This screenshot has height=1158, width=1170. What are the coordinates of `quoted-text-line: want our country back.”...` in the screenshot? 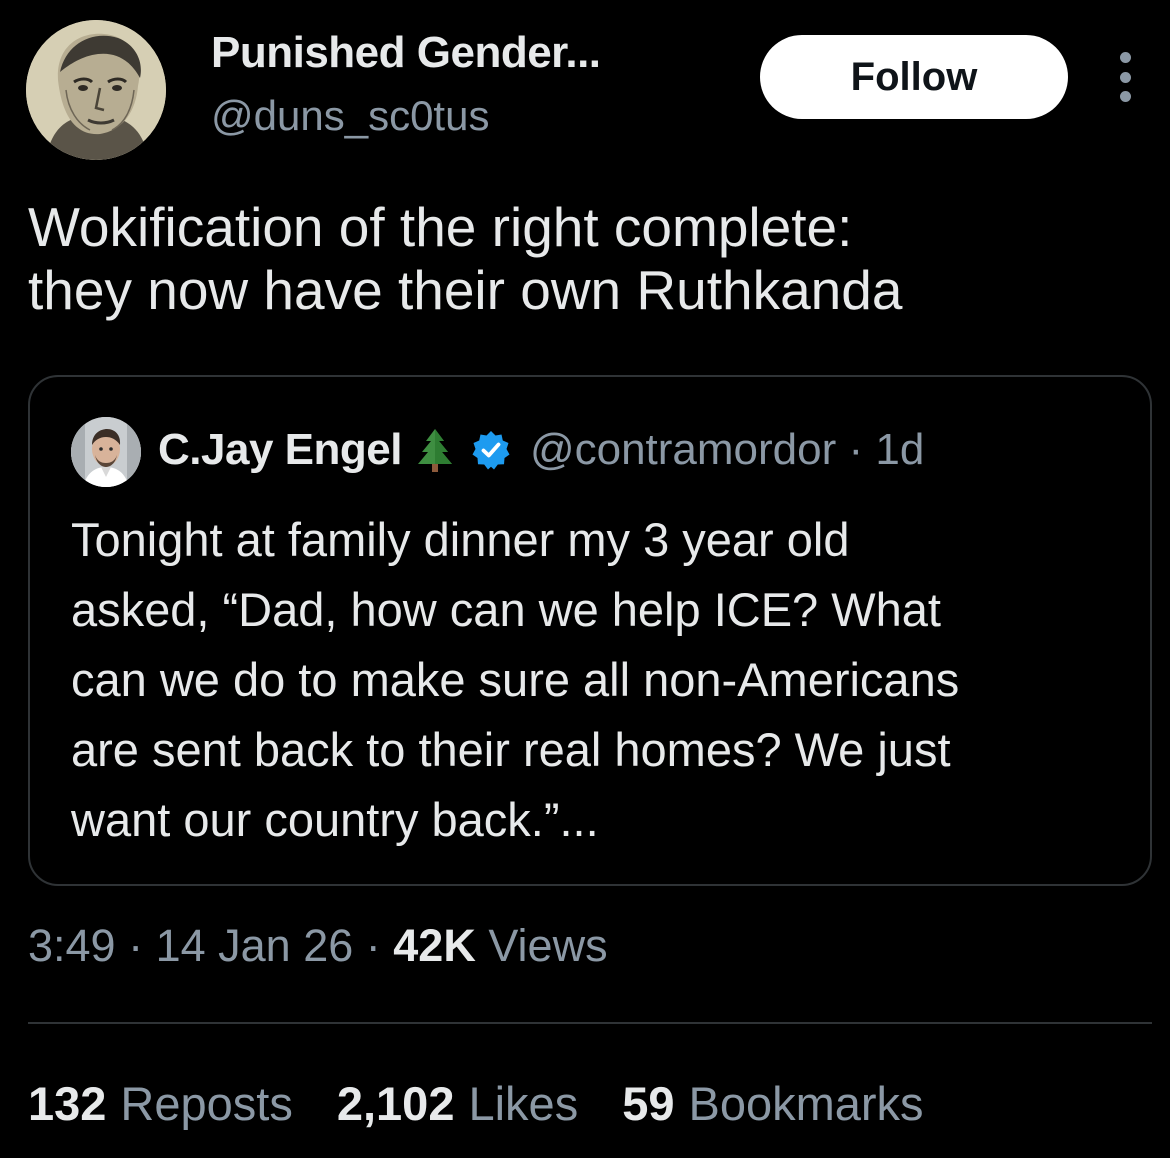 It's located at (335, 819).